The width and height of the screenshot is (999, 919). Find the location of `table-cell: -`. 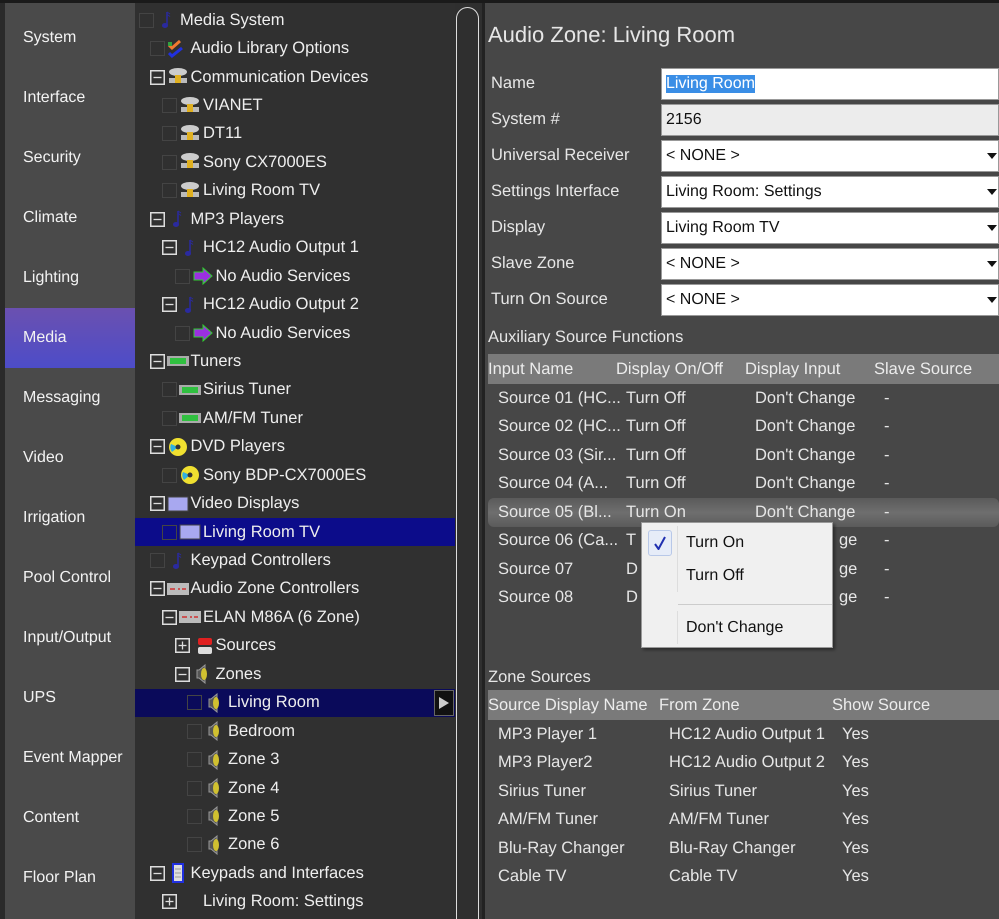

table-cell: - is located at coordinates (887, 398).